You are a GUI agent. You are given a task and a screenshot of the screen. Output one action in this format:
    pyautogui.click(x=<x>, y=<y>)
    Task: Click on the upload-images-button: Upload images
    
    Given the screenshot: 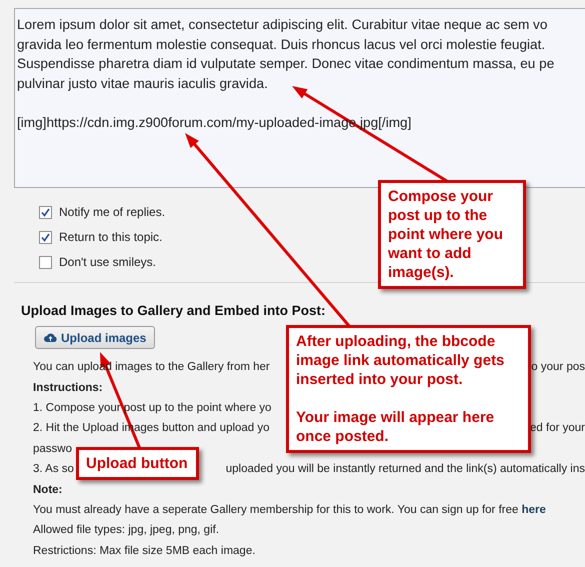 What is the action you would take?
    pyautogui.click(x=95, y=337)
    